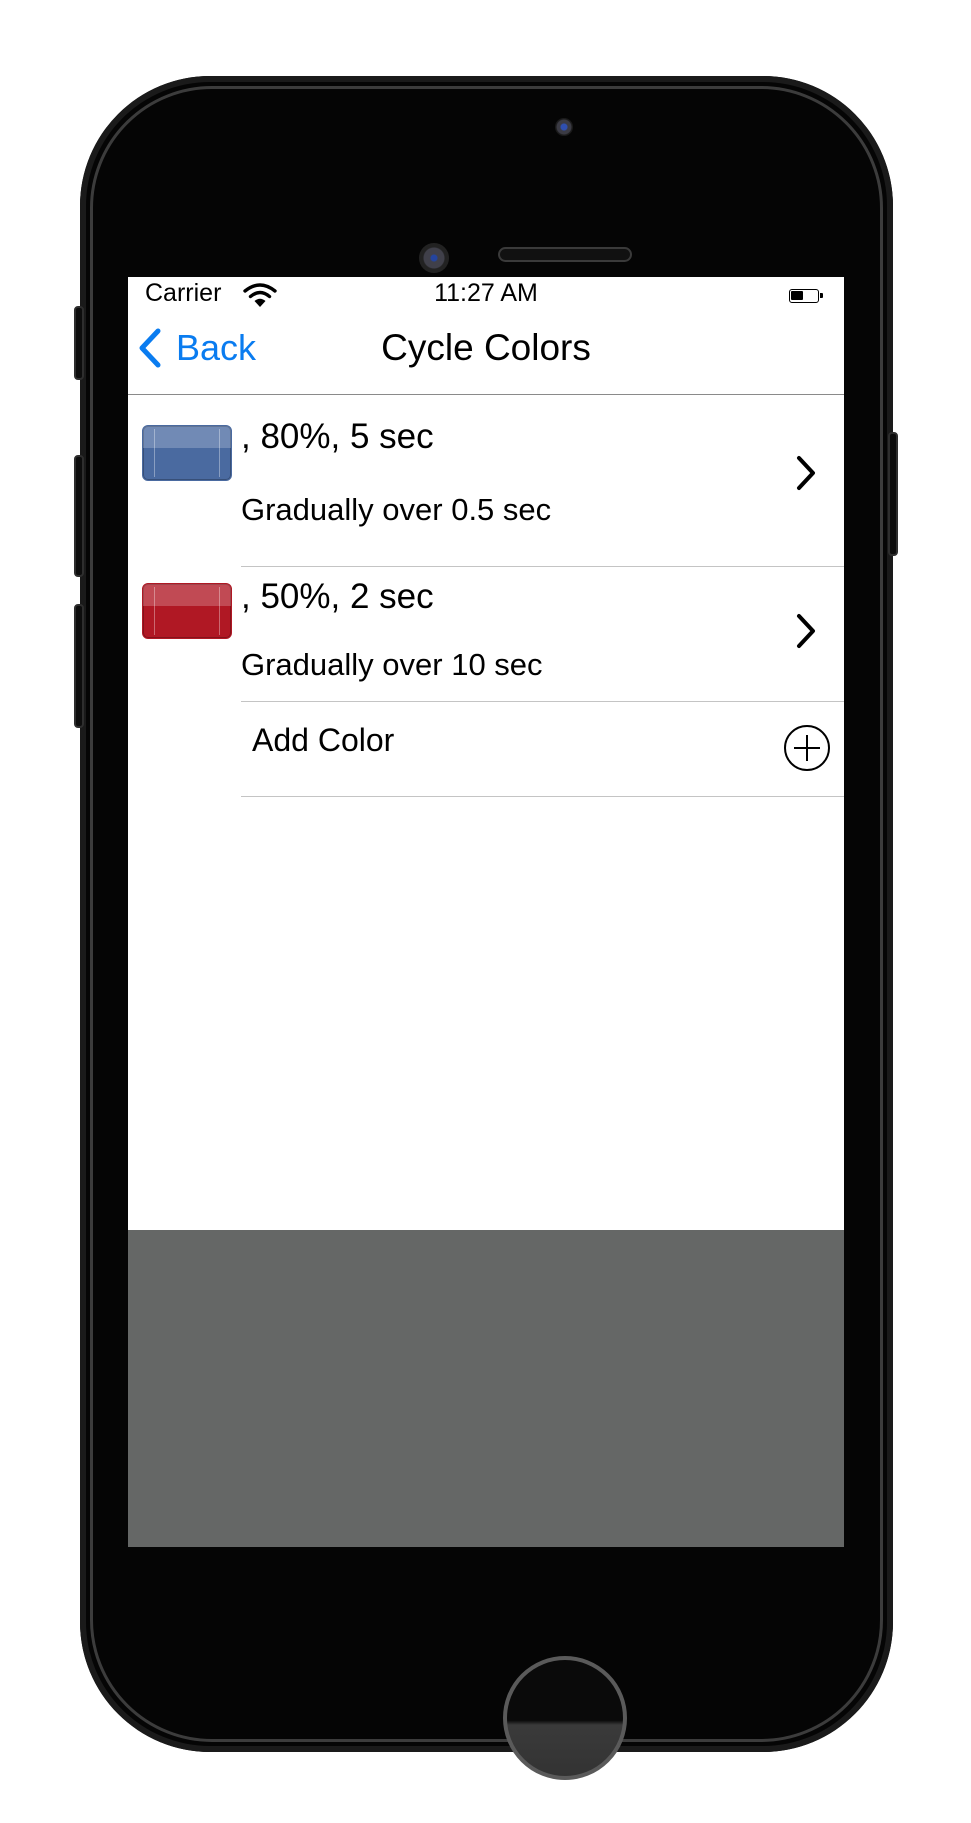 This screenshot has width=971, height=1823. Describe the element at coordinates (79, 666) in the screenshot. I see `volume-down-button` at that location.